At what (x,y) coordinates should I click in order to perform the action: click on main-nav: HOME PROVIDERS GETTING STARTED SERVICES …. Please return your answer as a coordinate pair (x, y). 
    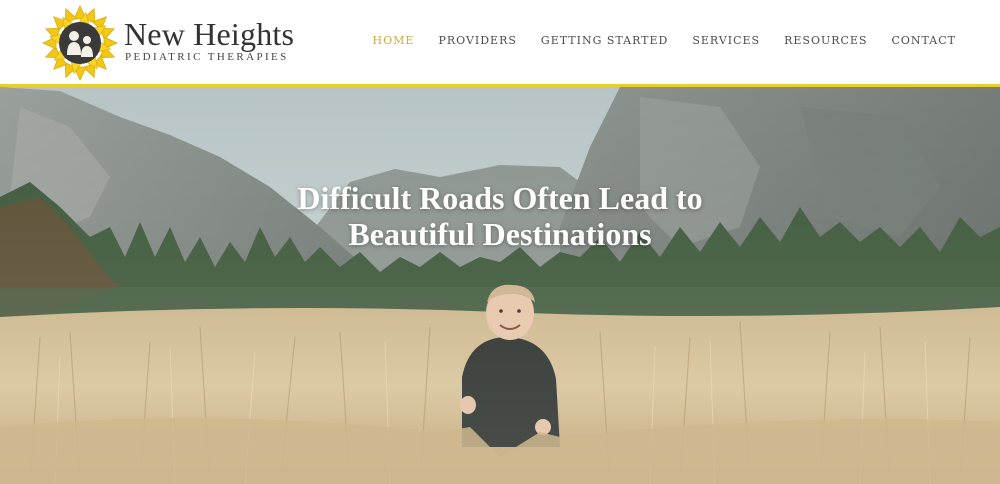
    Looking at the image, I should click on (664, 40).